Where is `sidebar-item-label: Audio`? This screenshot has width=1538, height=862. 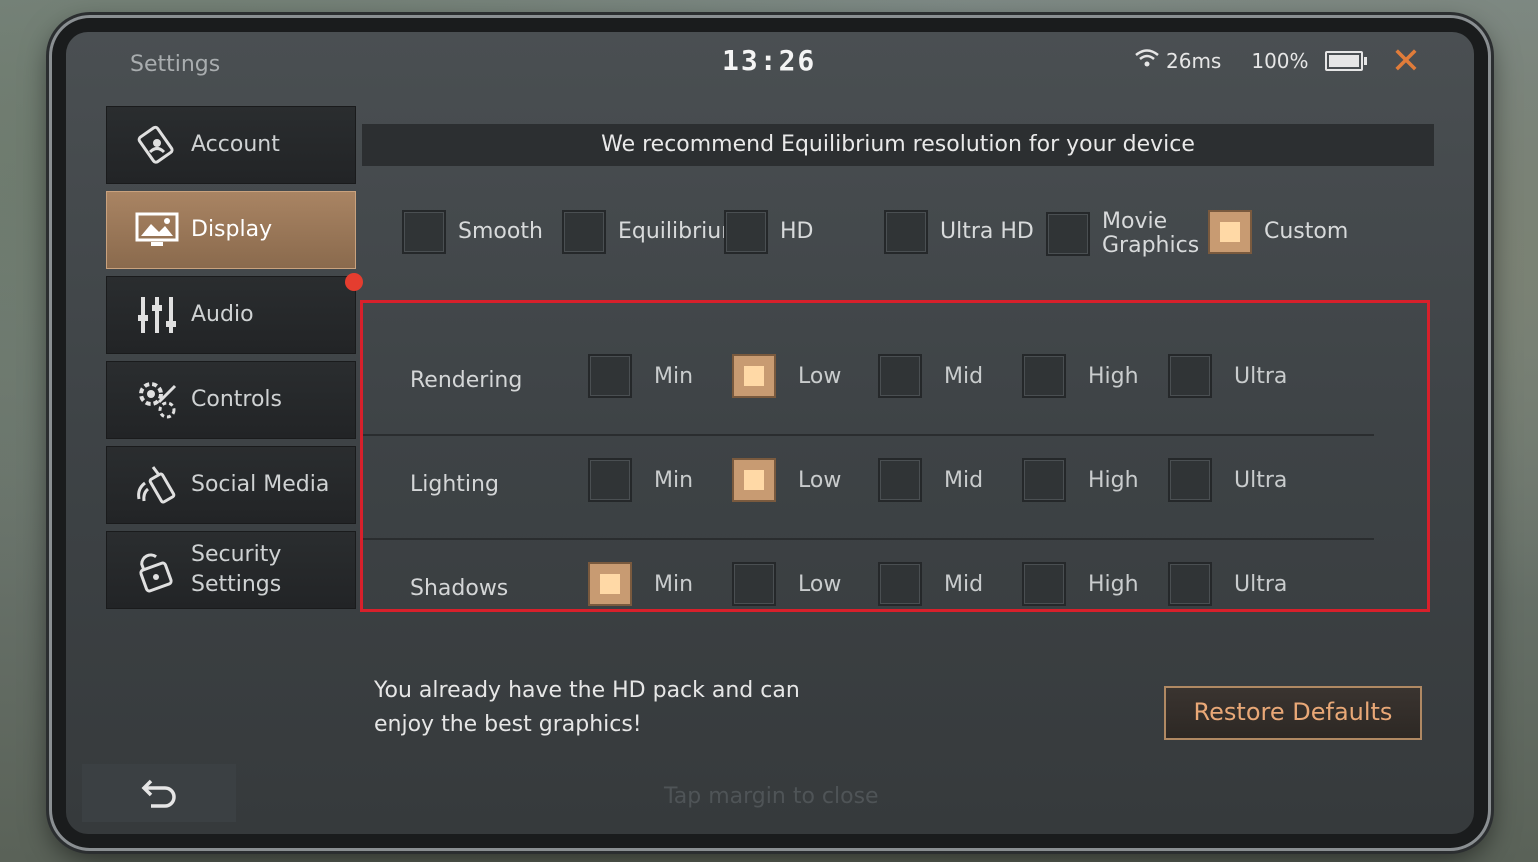 sidebar-item-label: Audio is located at coordinates (222, 314).